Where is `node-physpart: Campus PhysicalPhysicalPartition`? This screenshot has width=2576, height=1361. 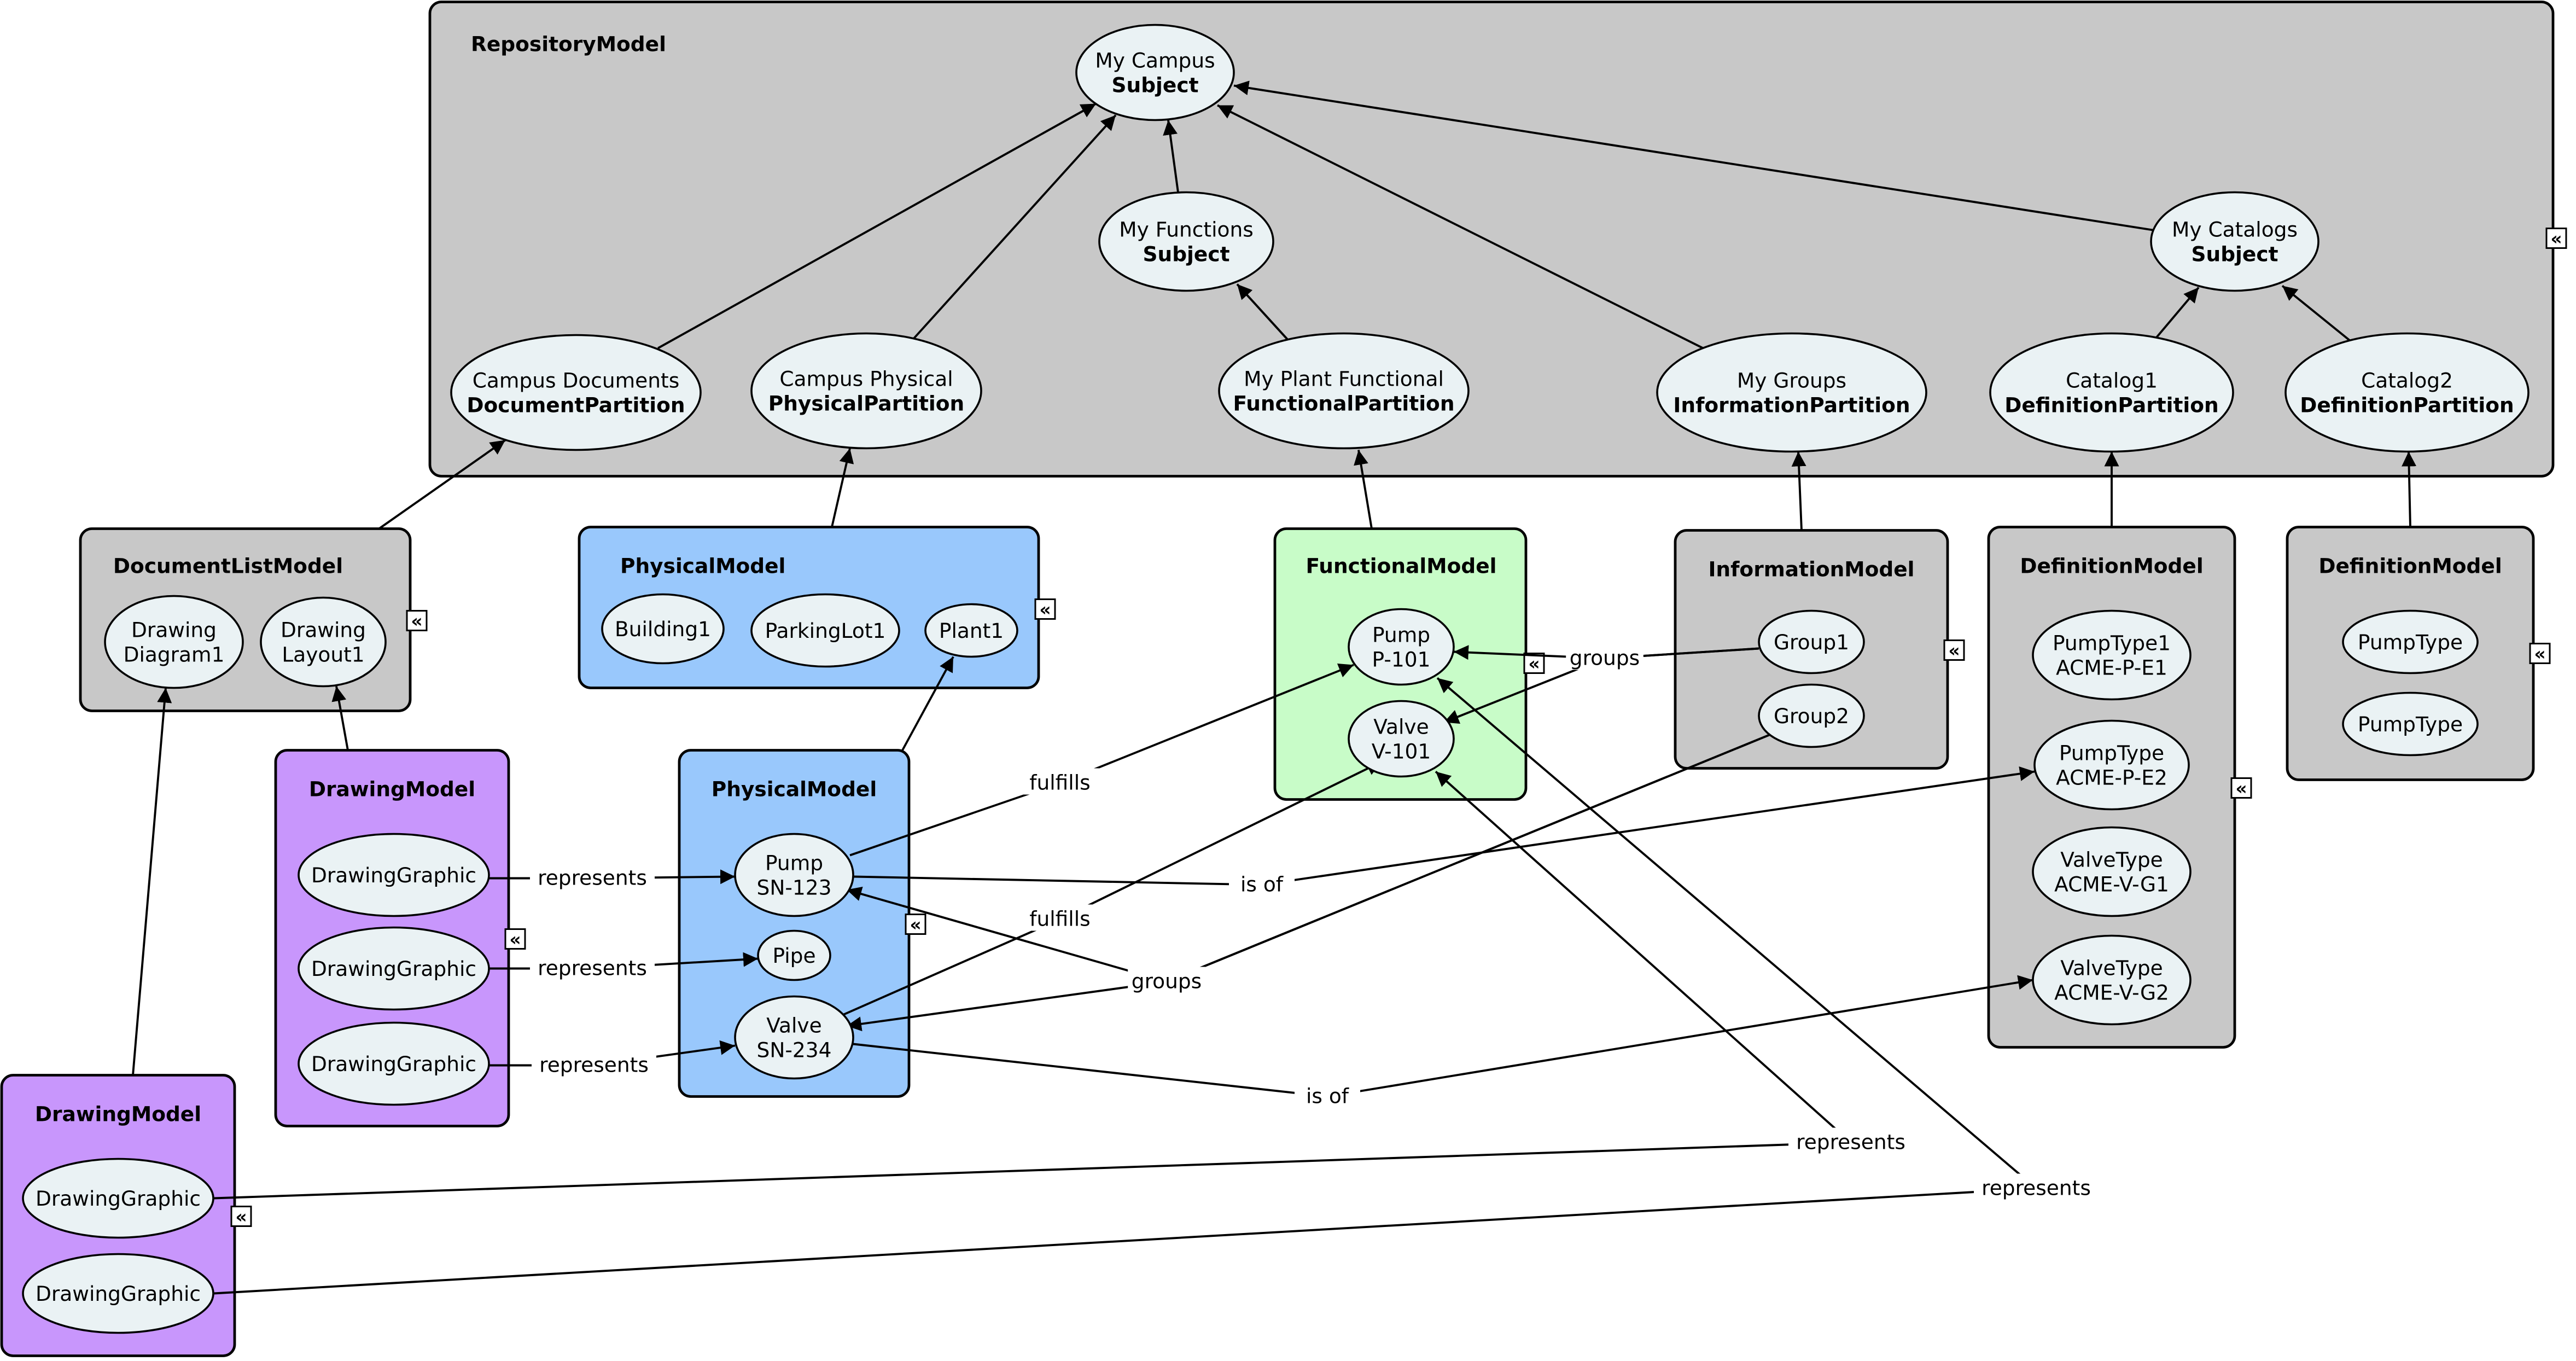
node-physpart: Campus PhysicalPhysicalPartition is located at coordinates (866, 391).